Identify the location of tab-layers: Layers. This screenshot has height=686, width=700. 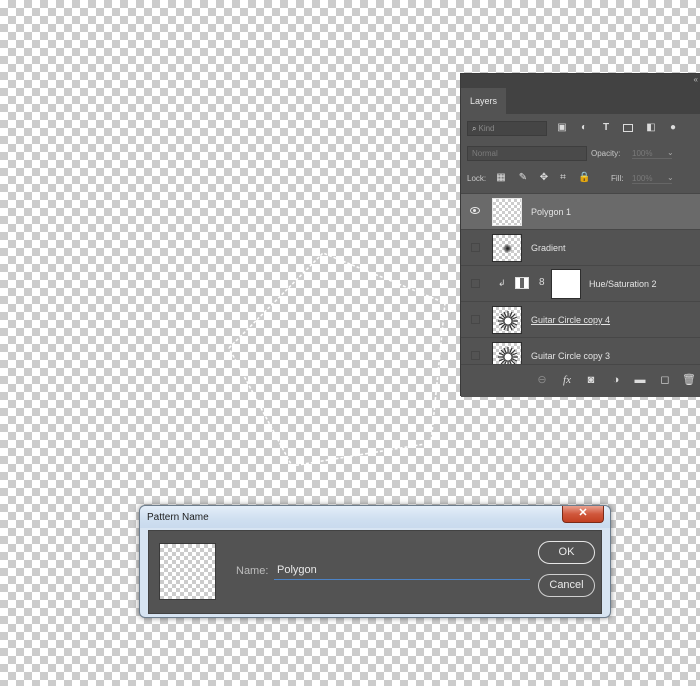
(483, 101).